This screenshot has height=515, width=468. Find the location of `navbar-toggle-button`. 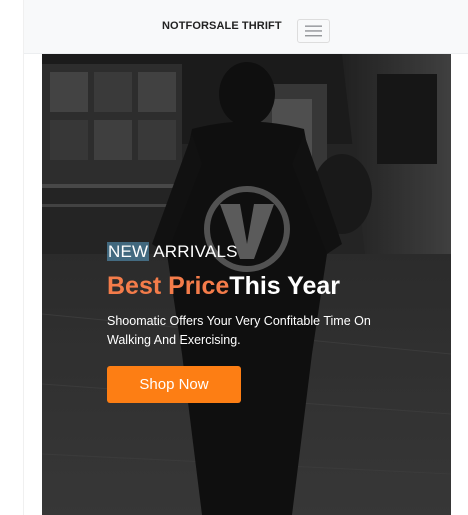

navbar-toggle-button is located at coordinates (313, 31).